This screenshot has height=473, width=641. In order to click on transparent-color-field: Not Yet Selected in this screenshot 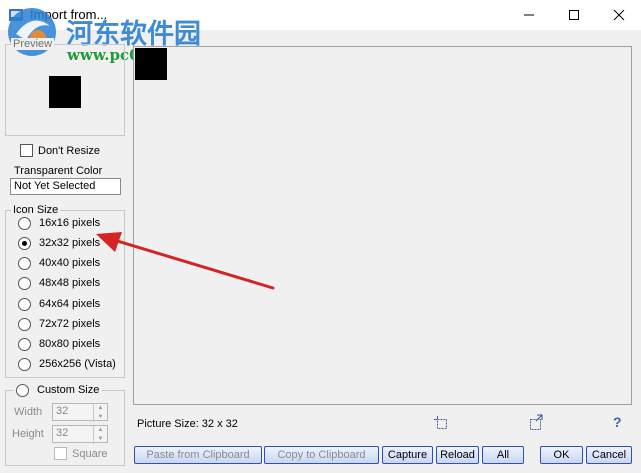, I will do `click(65, 186)`.